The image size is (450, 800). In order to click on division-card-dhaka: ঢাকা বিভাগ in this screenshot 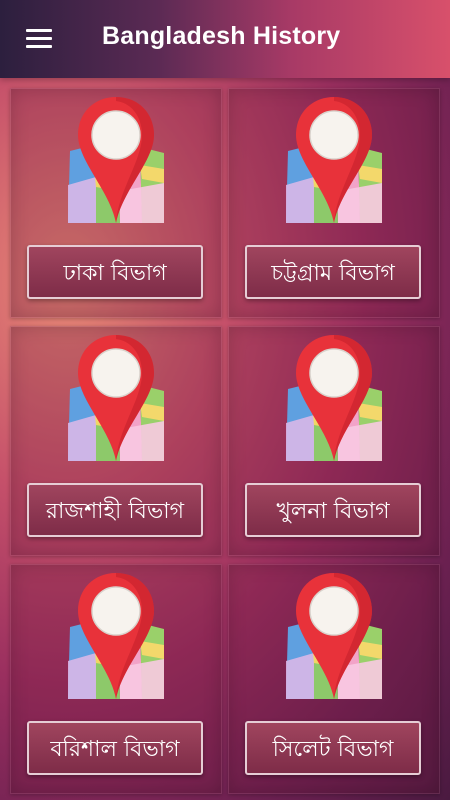, I will do `click(116, 203)`.